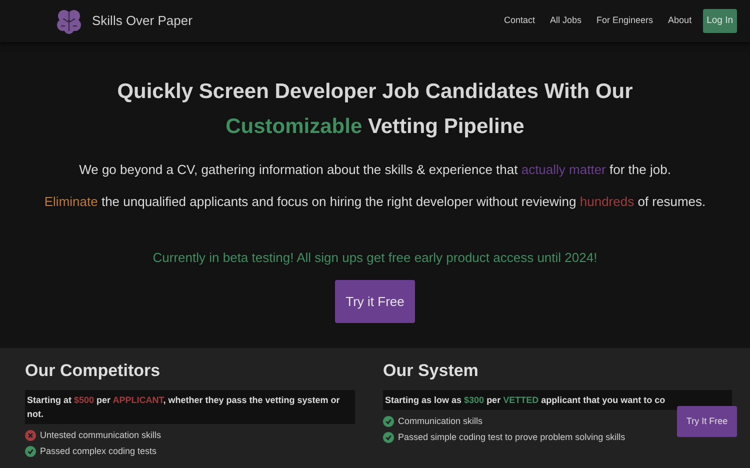 The width and height of the screenshot is (750, 468). Describe the element at coordinates (375, 258) in the screenshot. I see `beta-notice: Currently in beta testing! All sign ups get free early product access until 2024!` at that location.